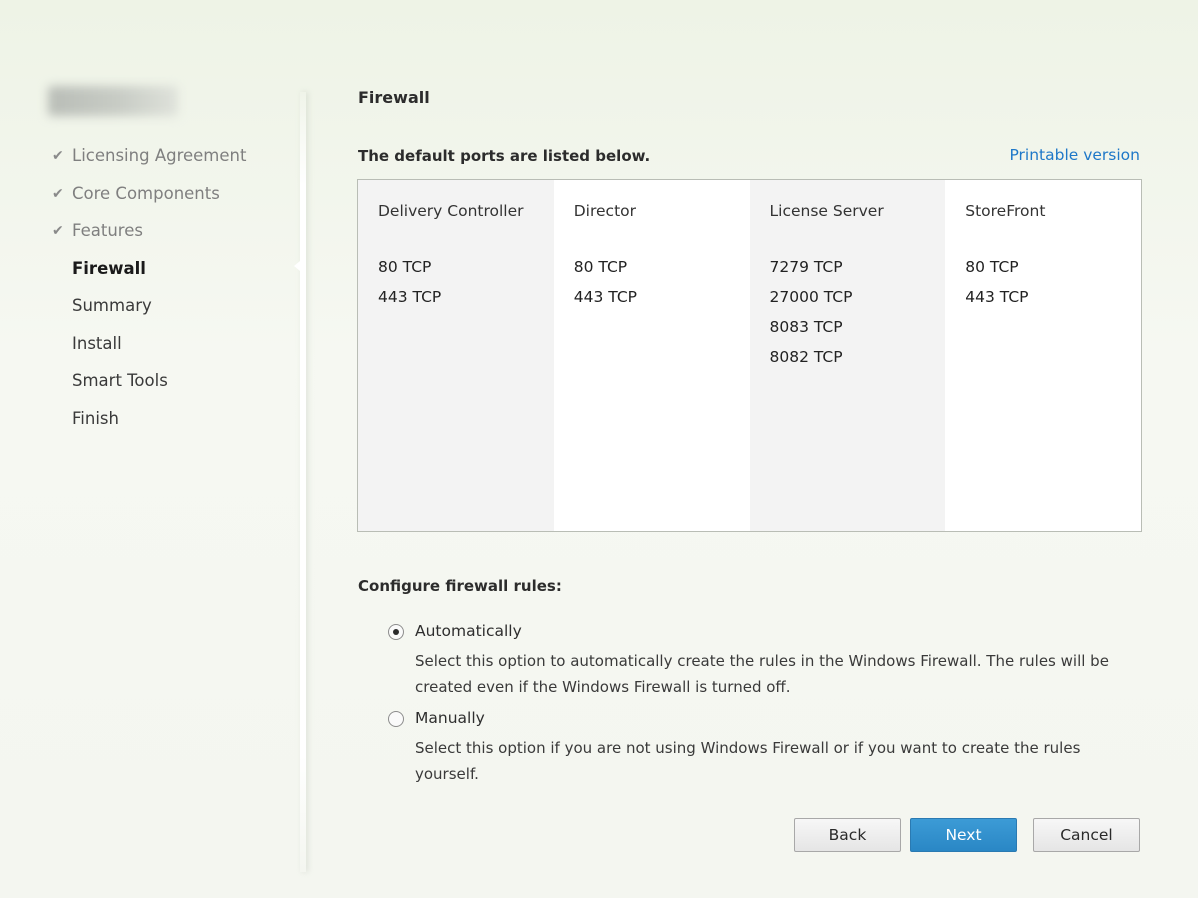  What do you see at coordinates (109, 268) in the screenshot?
I see `step-label: Firewall` at bounding box center [109, 268].